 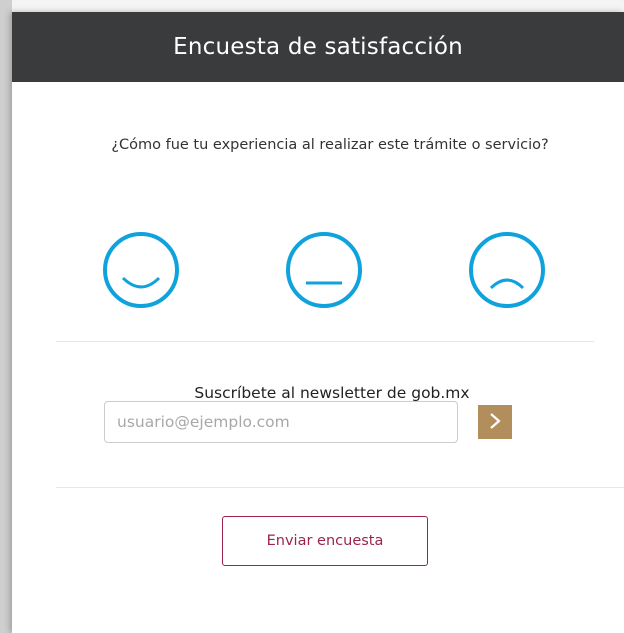 What do you see at coordinates (281, 422) in the screenshot?
I see `newsletter-email-input` at bounding box center [281, 422].